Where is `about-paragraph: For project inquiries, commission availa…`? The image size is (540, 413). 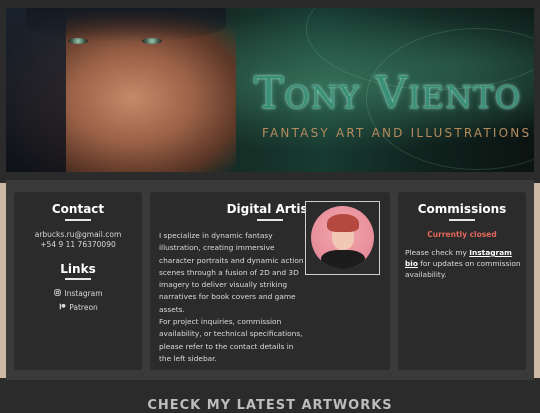 about-paragraph: For project inquiries, commission availa… is located at coordinates (231, 340).